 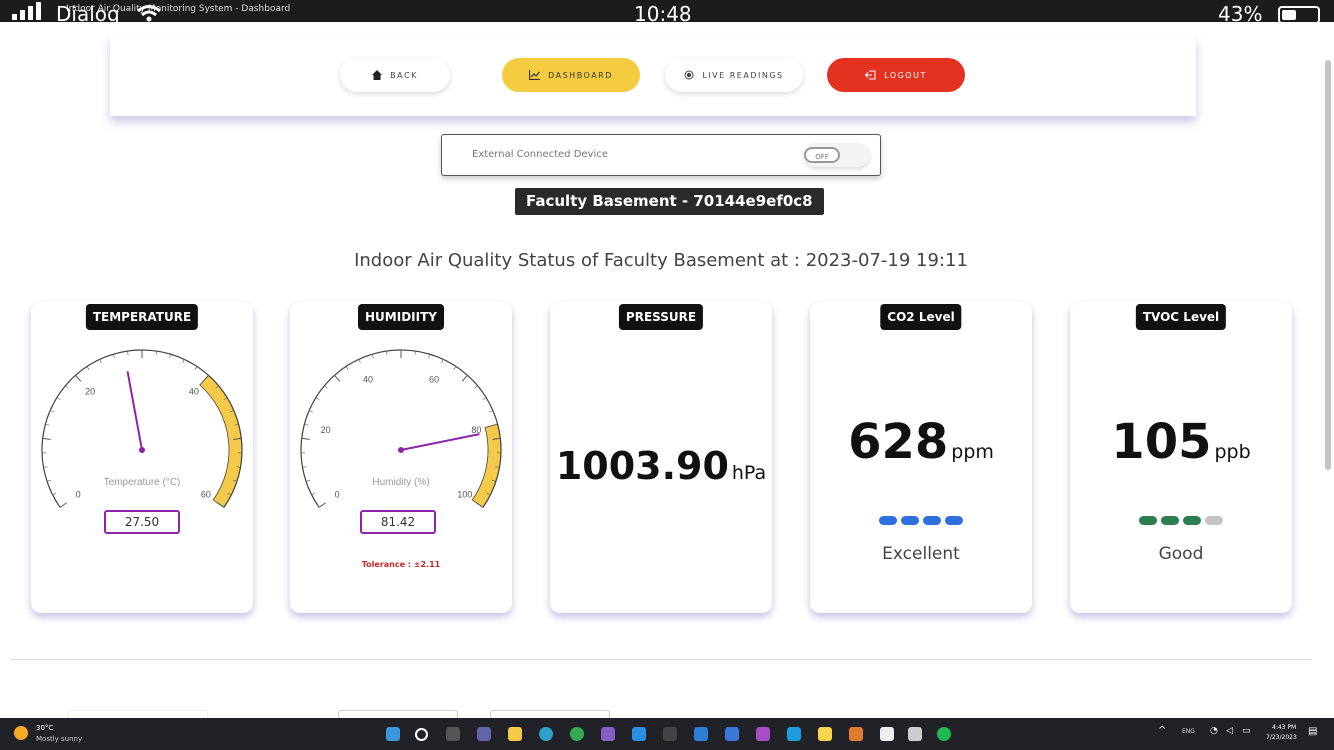 What do you see at coordinates (639, 734) in the screenshot?
I see `vscode-icon` at bounding box center [639, 734].